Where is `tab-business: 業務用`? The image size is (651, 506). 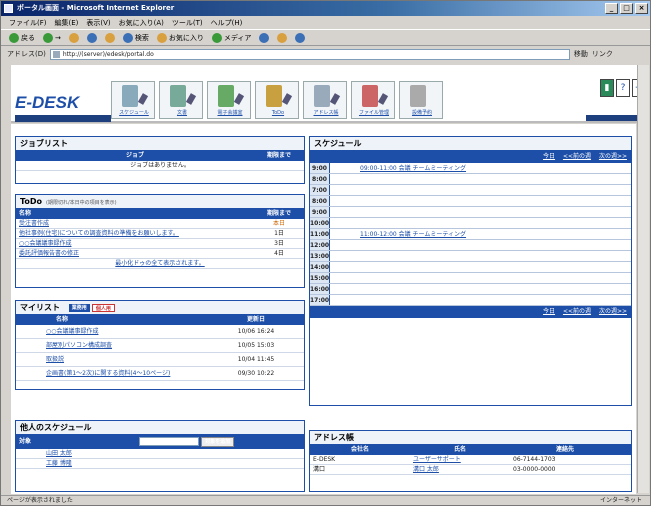 tab-business: 業務用 is located at coordinates (79, 307).